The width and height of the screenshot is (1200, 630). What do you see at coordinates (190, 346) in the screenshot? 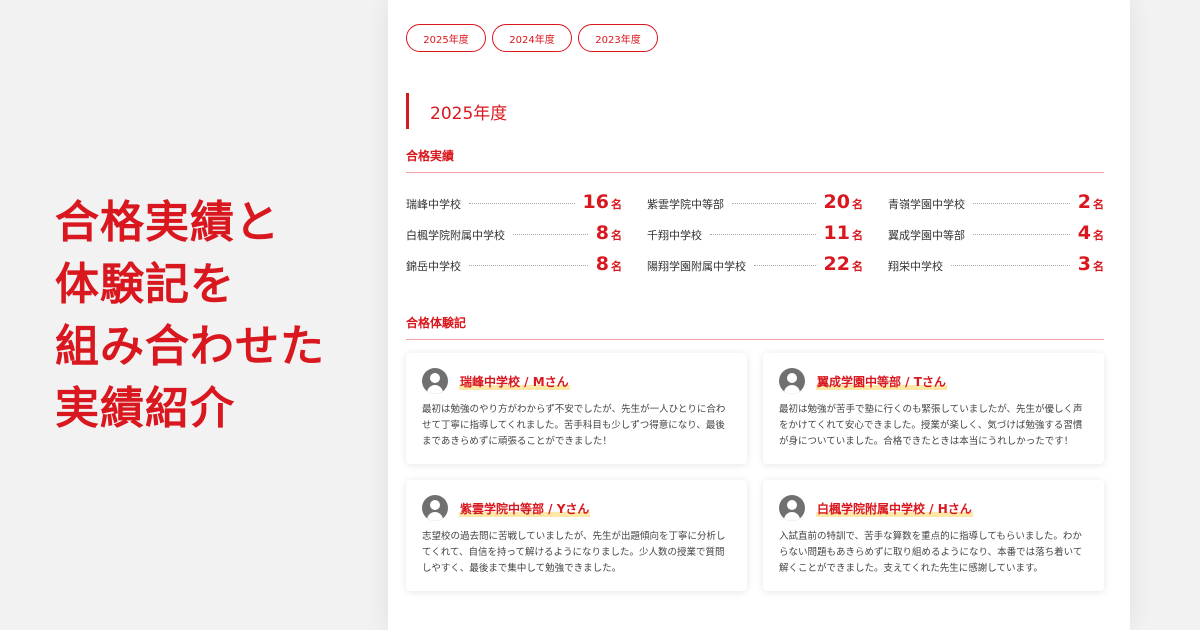
I see `headline-line: 組み合わせた` at bounding box center [190, 346].